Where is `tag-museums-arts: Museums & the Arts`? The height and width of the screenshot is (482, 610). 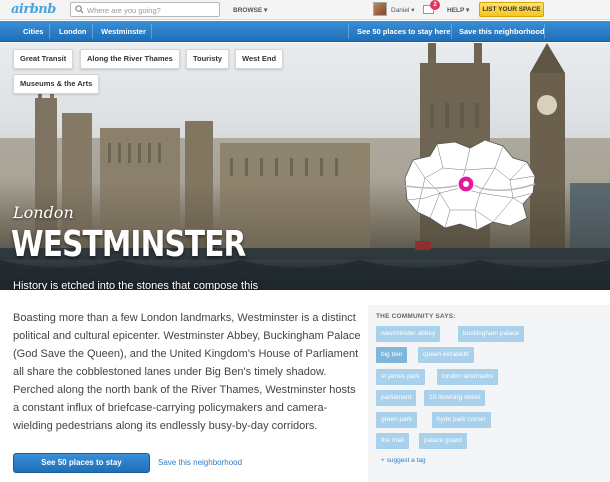
tag-museums-arts: Museums & the Arts is located at coordinates (56, 84).